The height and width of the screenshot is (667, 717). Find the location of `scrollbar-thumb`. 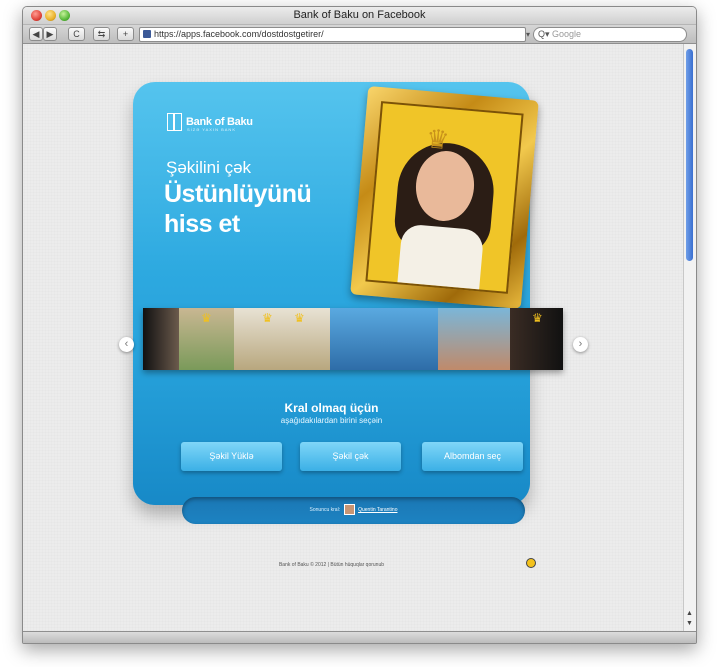

scrollbar-thumb is located at coordinates (689, 155).